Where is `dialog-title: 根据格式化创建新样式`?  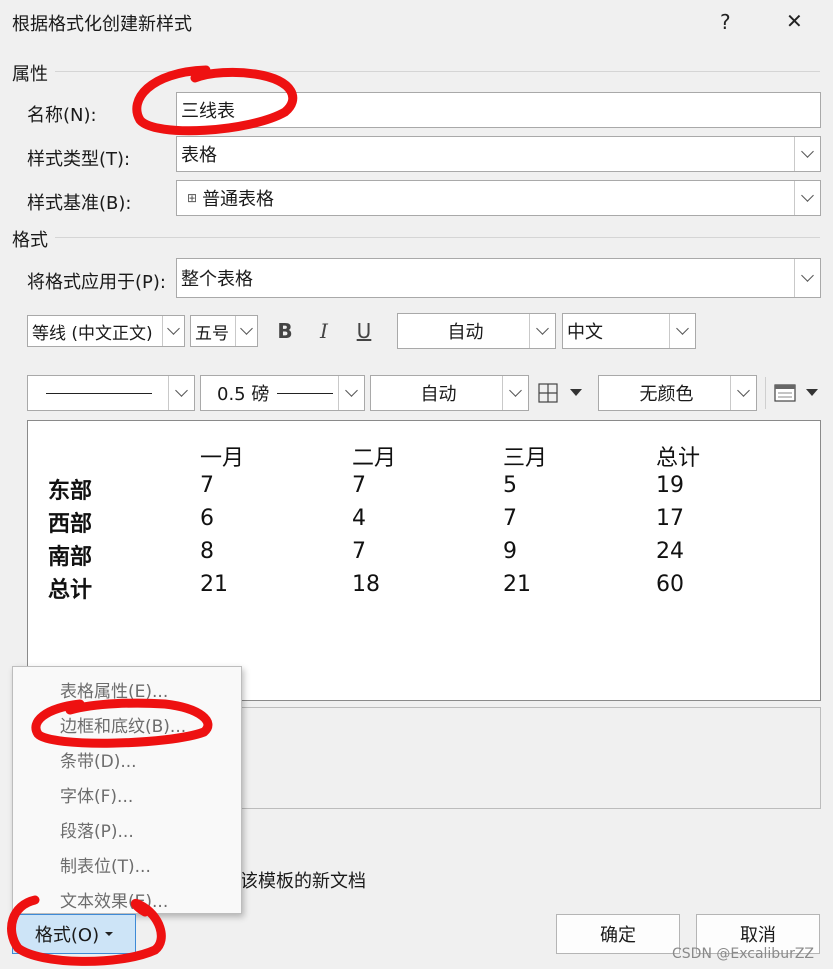
dialog-title: 根据格式化创建新样式 is located at coordinates (102, 24).